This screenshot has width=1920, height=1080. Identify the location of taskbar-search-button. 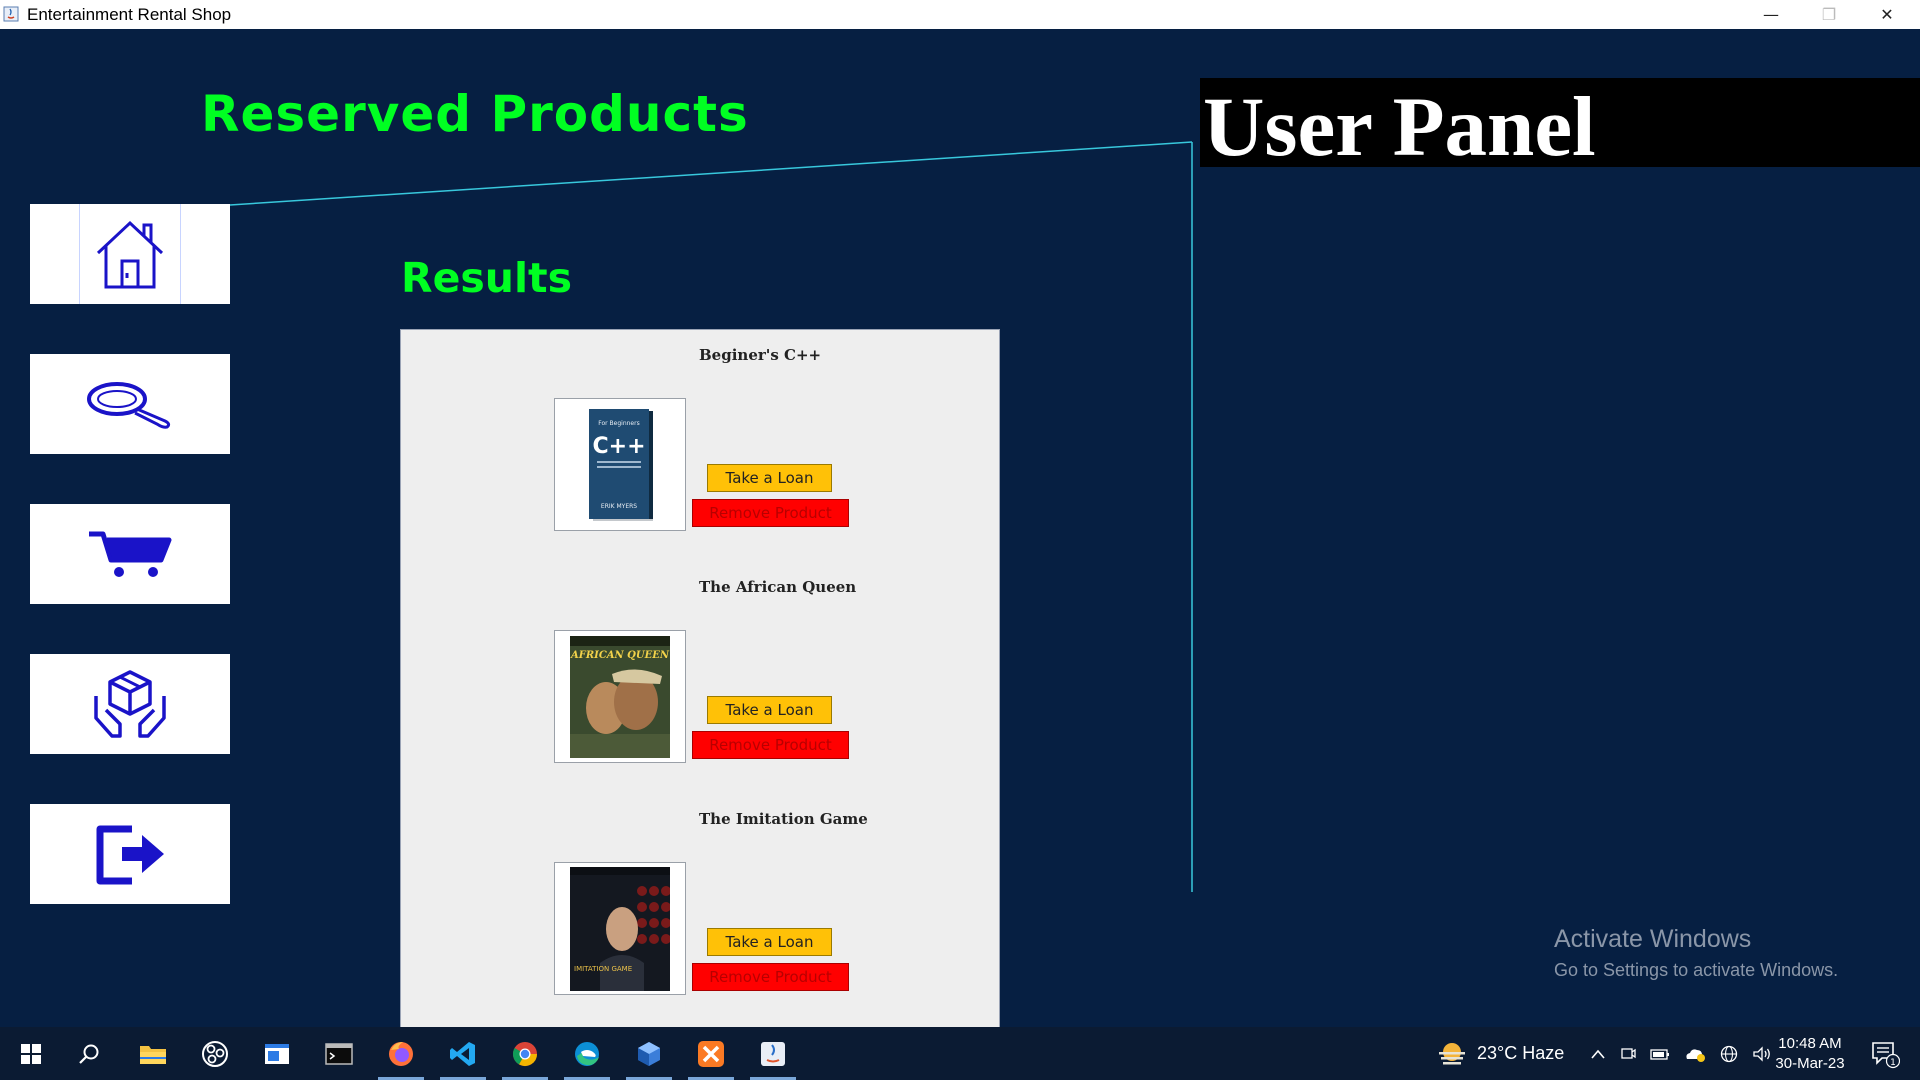
(89, 1053).